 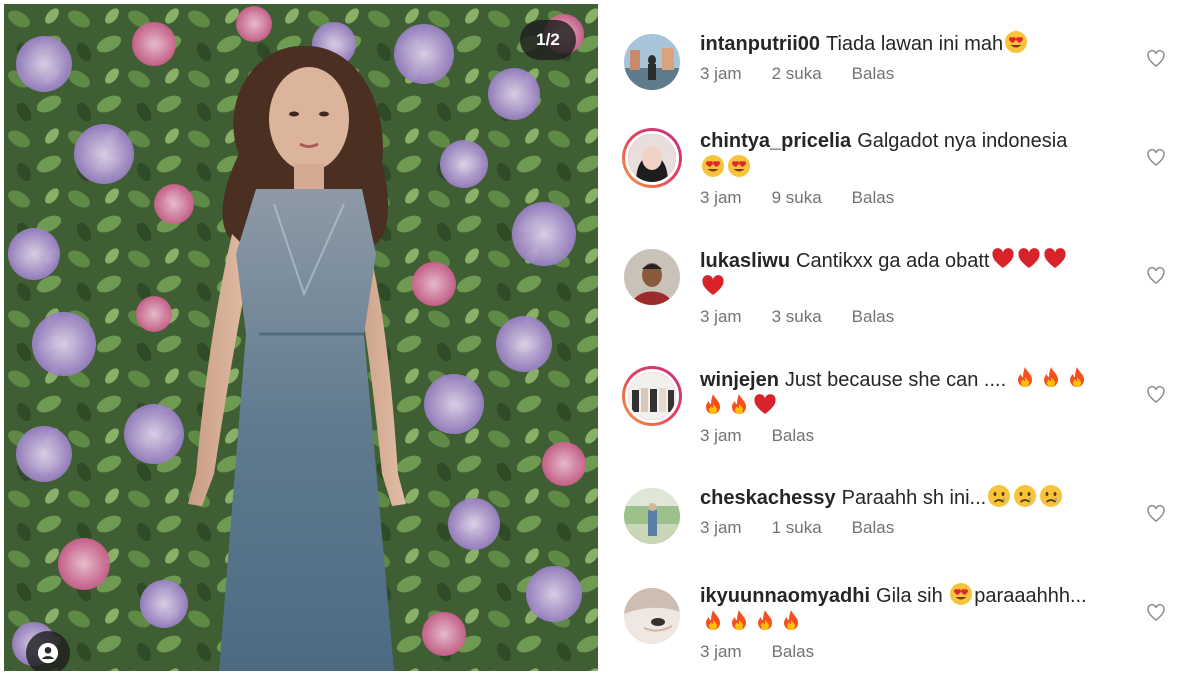 I want to click on comment-username: intanputrii00, so click(x=760, y=44).